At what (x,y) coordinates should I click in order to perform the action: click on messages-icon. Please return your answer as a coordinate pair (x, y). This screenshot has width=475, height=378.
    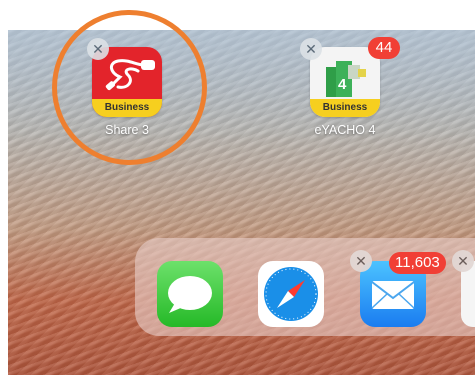
    Looking at the image, I should click on (190, 294).